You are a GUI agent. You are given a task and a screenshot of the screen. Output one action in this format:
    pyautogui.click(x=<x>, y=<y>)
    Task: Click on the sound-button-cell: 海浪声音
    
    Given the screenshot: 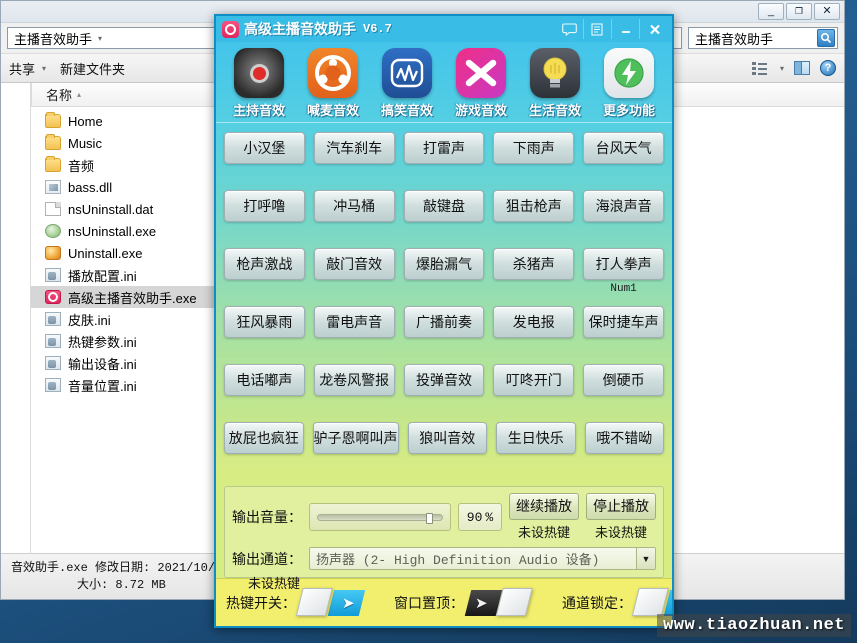 What is the action you would take?
    pyautogui.click(x=623, y=214)
    